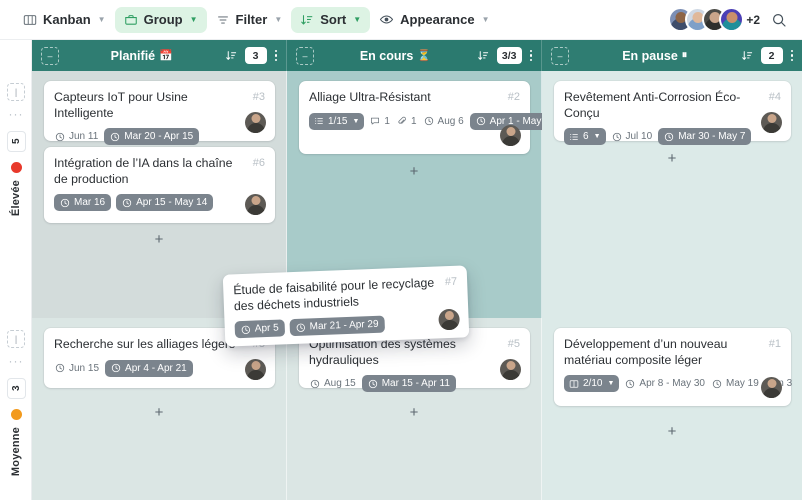 This screenshot has width=802, height=500. Describe the element at coordinates (774, 97) in the screenshot. I see `card-id: #4` at that location.